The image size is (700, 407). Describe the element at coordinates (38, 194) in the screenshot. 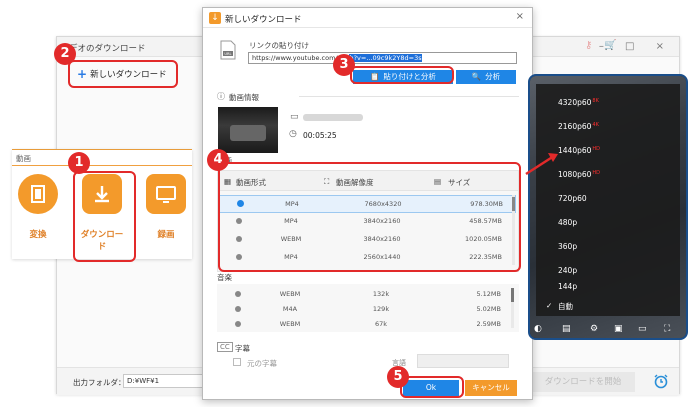

I see `film-icon` at that location.